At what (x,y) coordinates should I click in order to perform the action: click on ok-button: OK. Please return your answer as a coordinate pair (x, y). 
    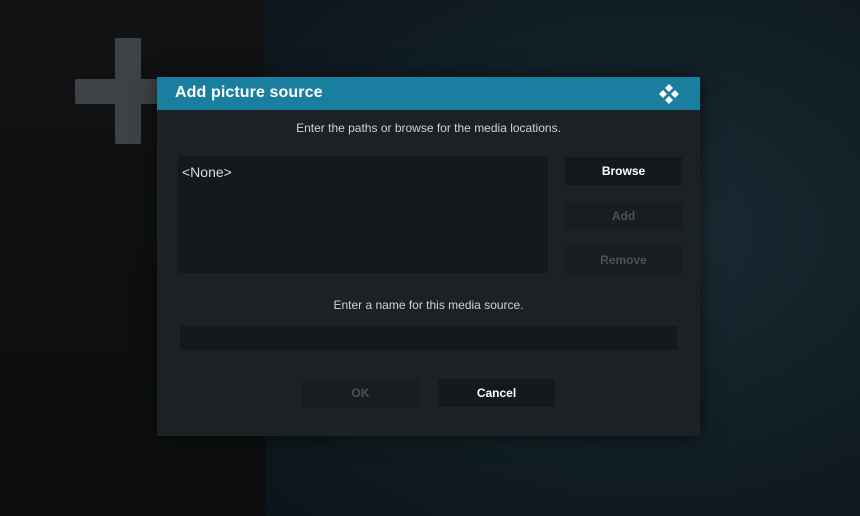
    Looking at the image, I should click on (360, 393).